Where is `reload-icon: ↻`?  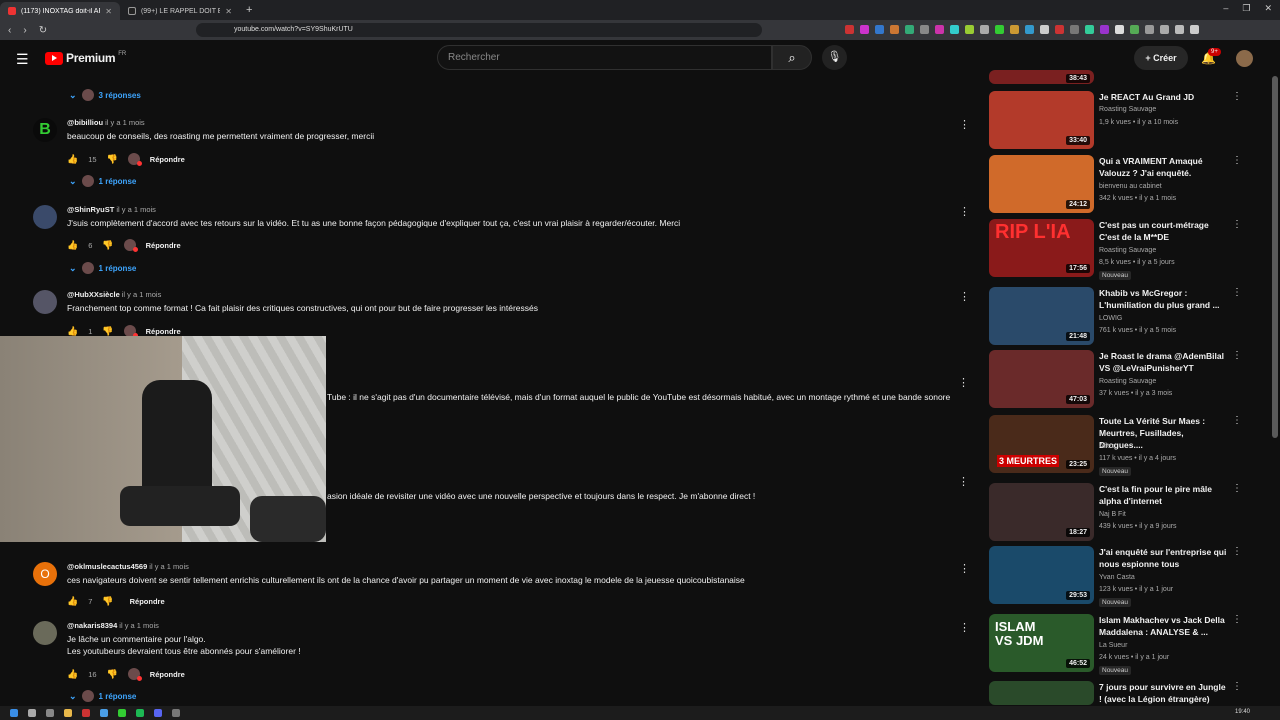
reload-icon: ↻ is located at coordinates (43, 30).